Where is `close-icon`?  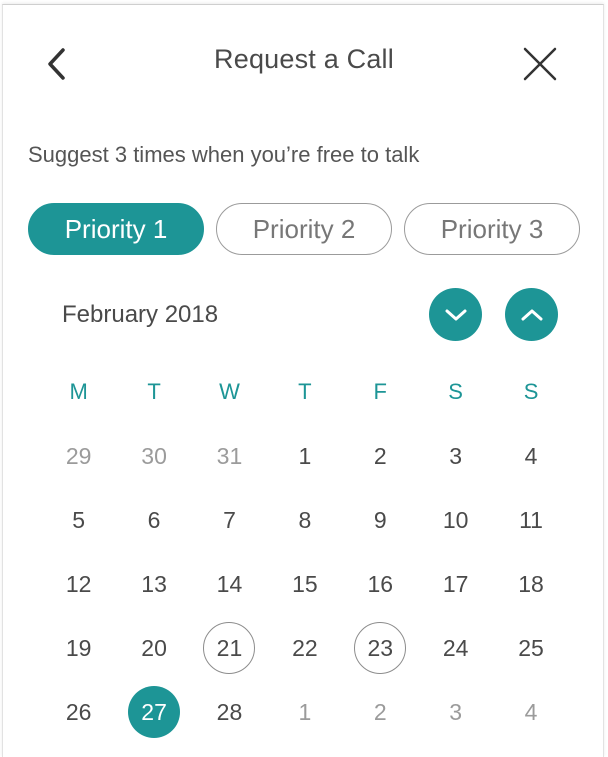 close-icon is located at coordinates (540, 64).